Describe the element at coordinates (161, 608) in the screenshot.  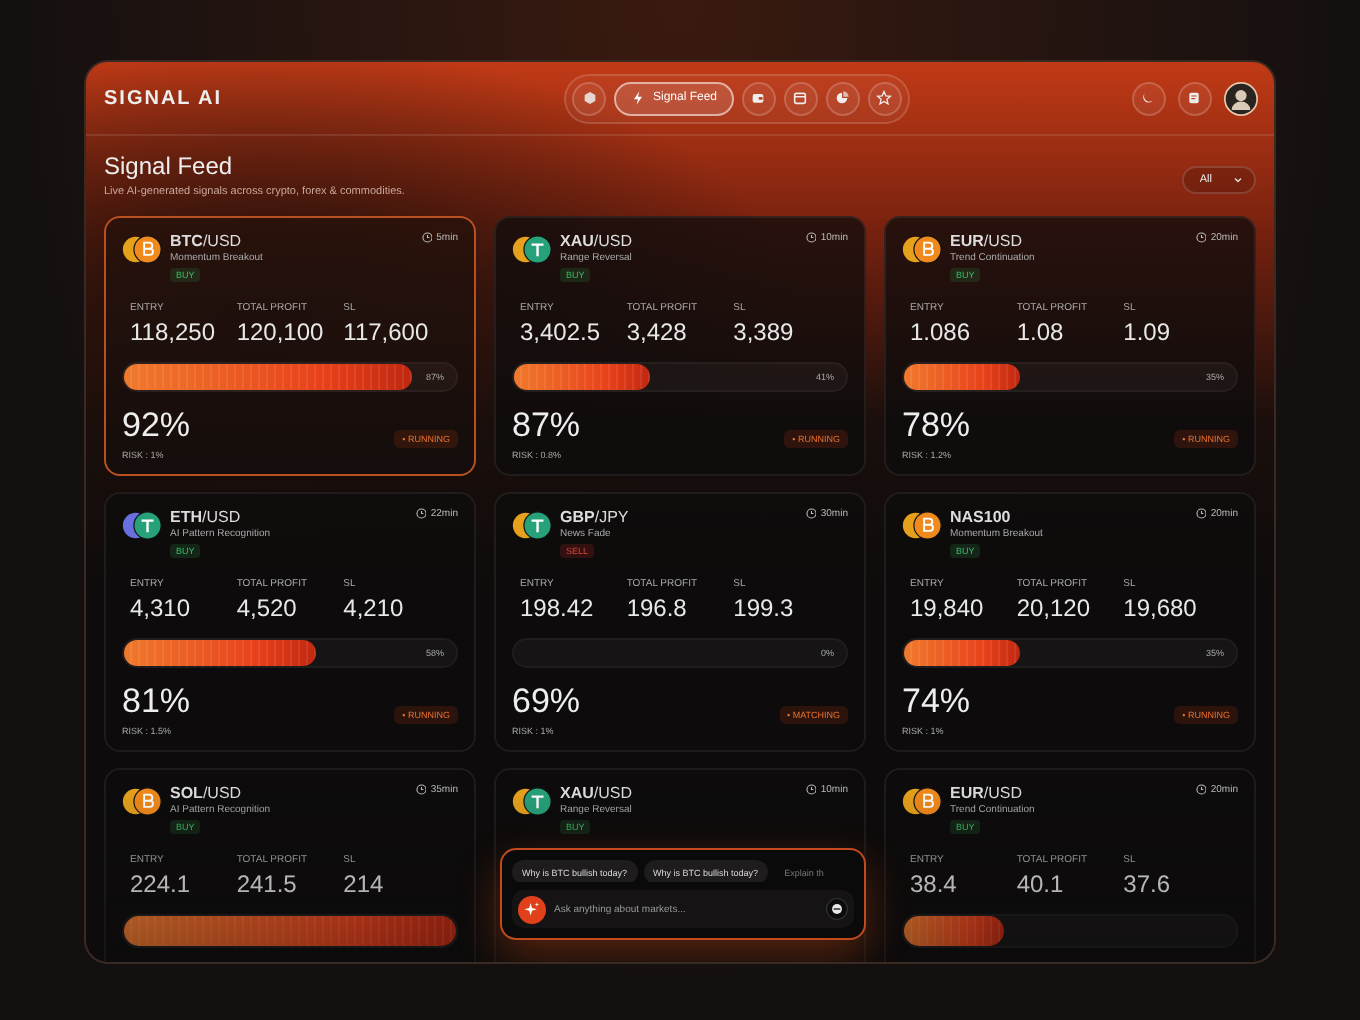
I see `metric-value: 4,310` at that location.